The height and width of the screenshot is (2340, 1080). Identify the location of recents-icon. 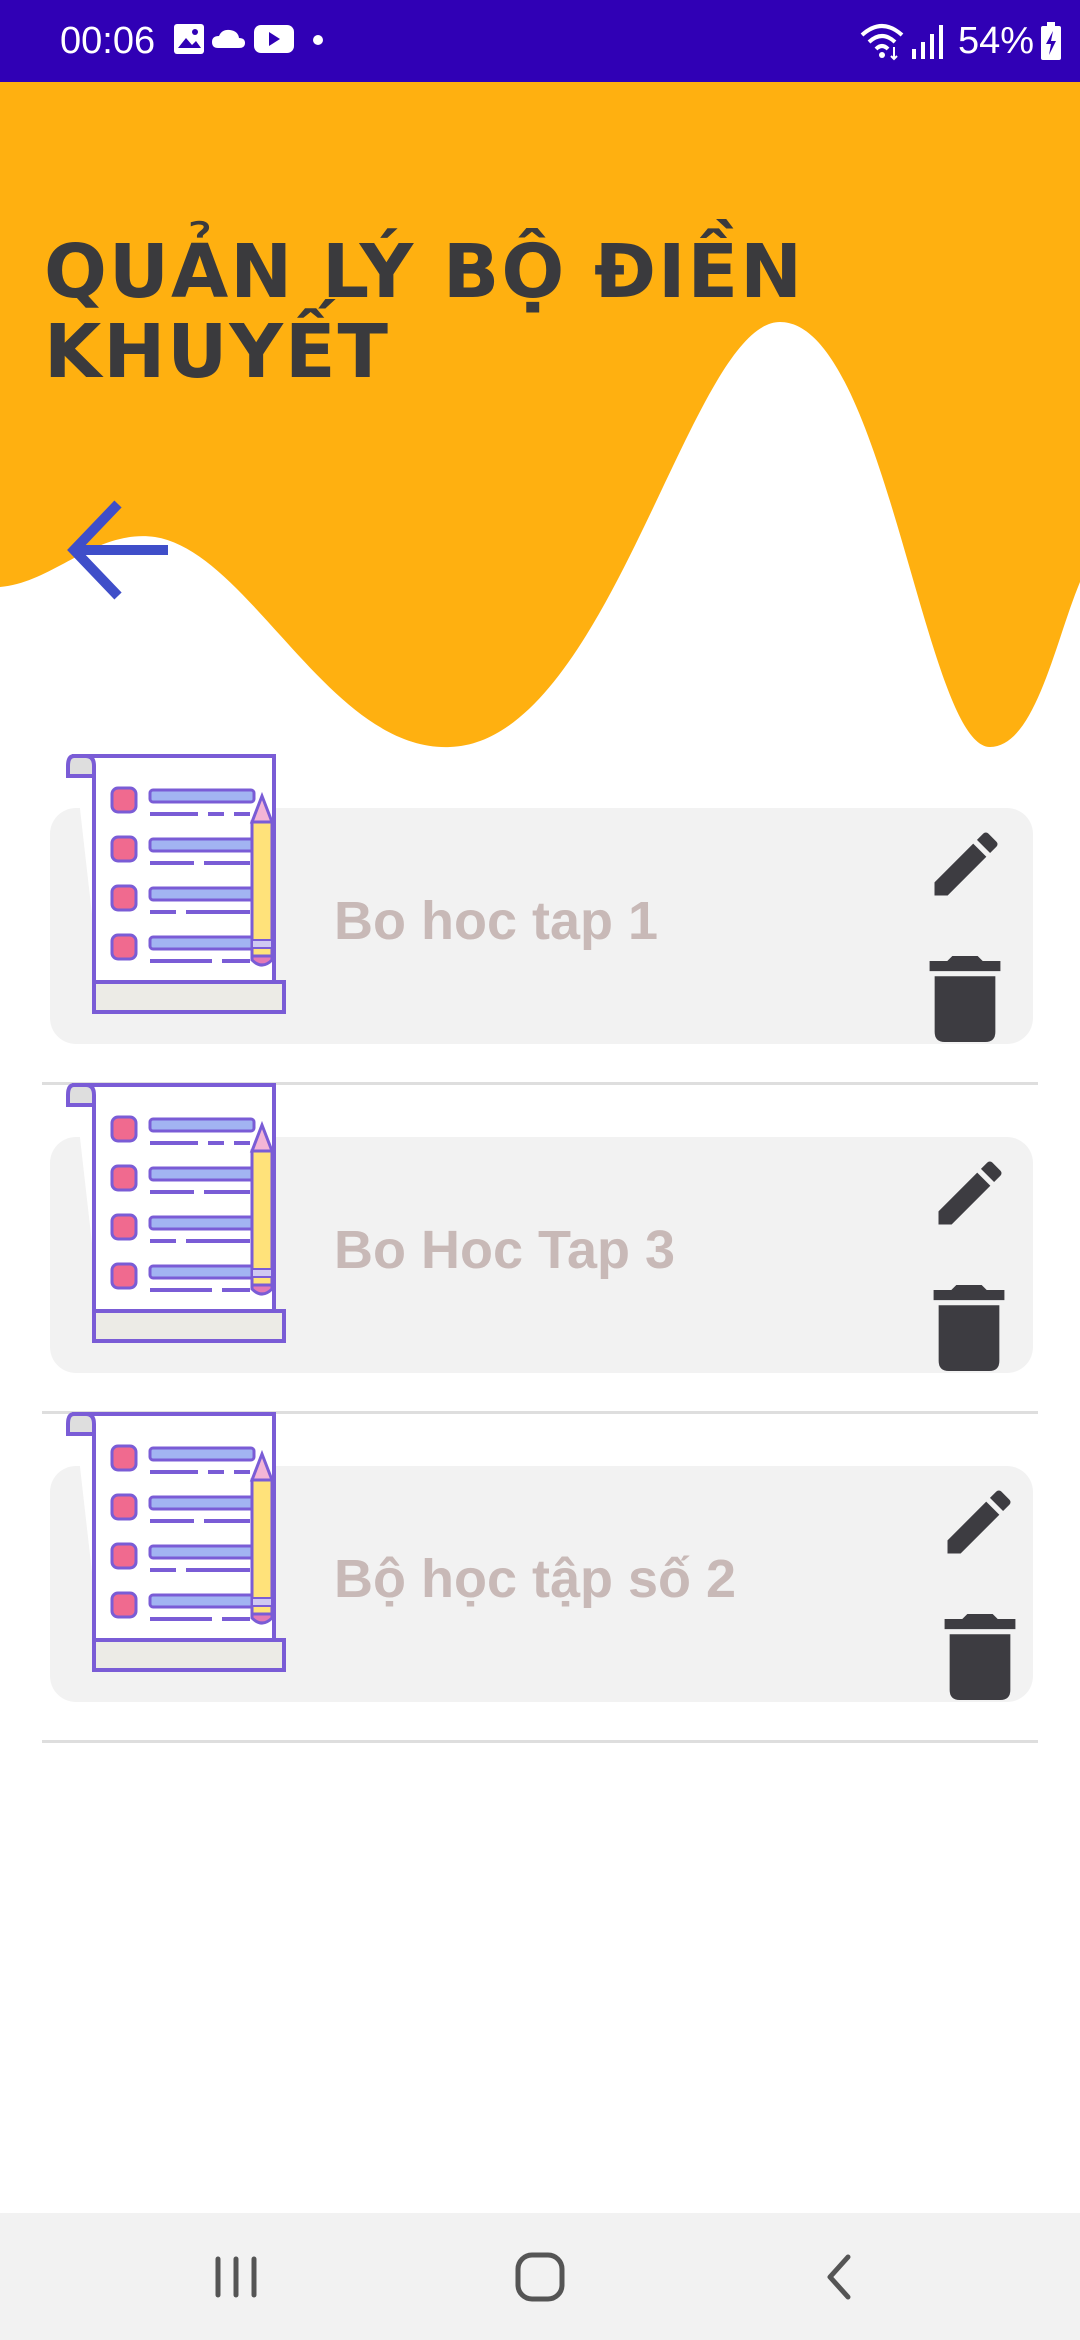
(236, 2277).